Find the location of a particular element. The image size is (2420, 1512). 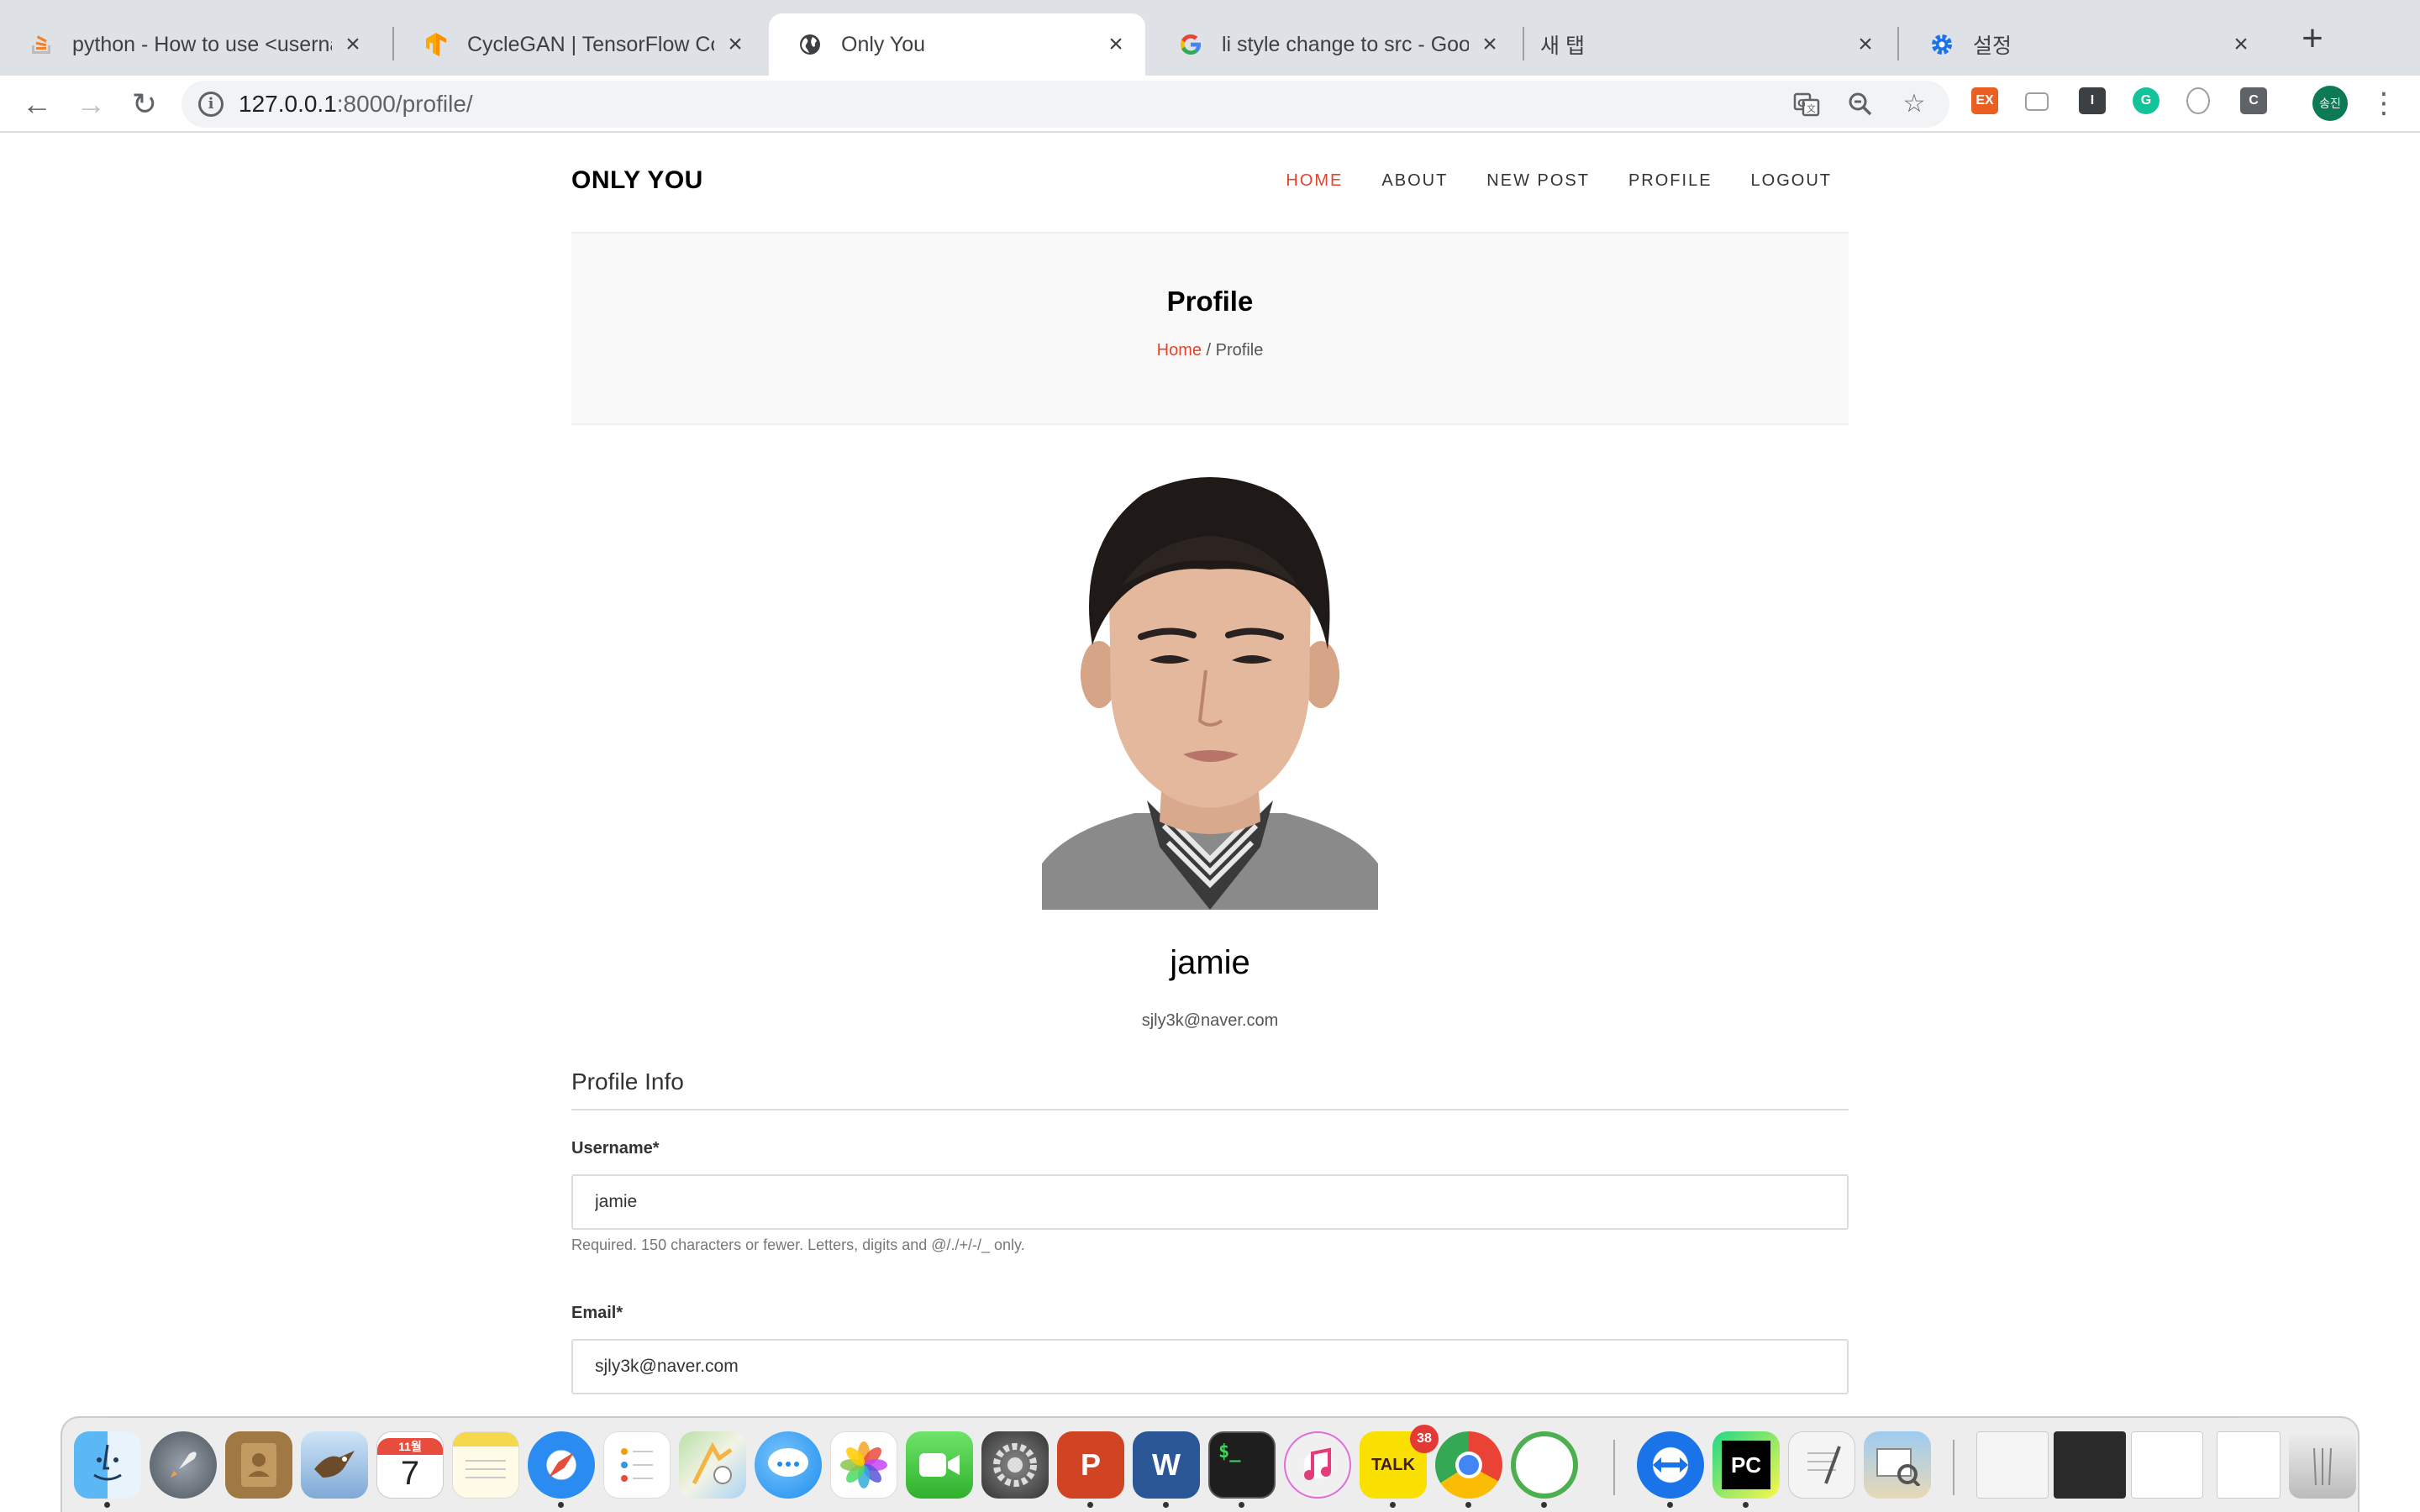

tab-title: Only You is located at coordinates (883, 44).